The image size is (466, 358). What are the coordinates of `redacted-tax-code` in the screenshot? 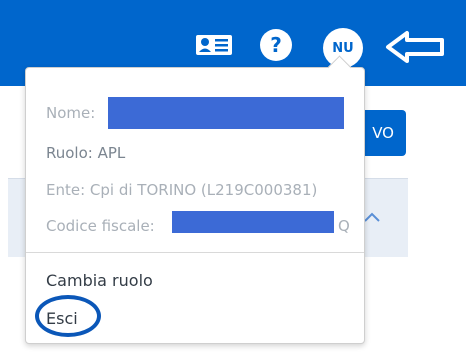 It's located at (253, 222).